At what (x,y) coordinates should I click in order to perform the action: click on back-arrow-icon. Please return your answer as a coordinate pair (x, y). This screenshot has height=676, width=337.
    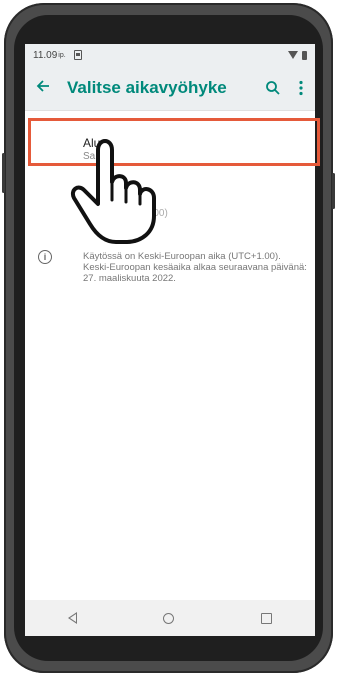
    Looking at the image, I should click on (43, 88).